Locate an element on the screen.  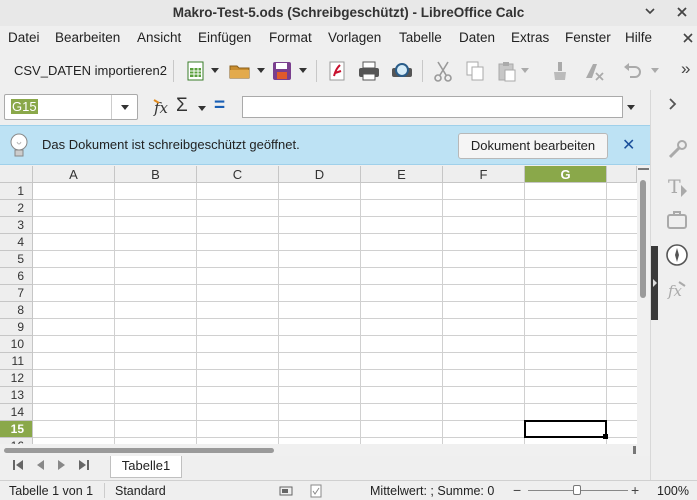
clear-formatting-icon is located at coordinates (594, 71).